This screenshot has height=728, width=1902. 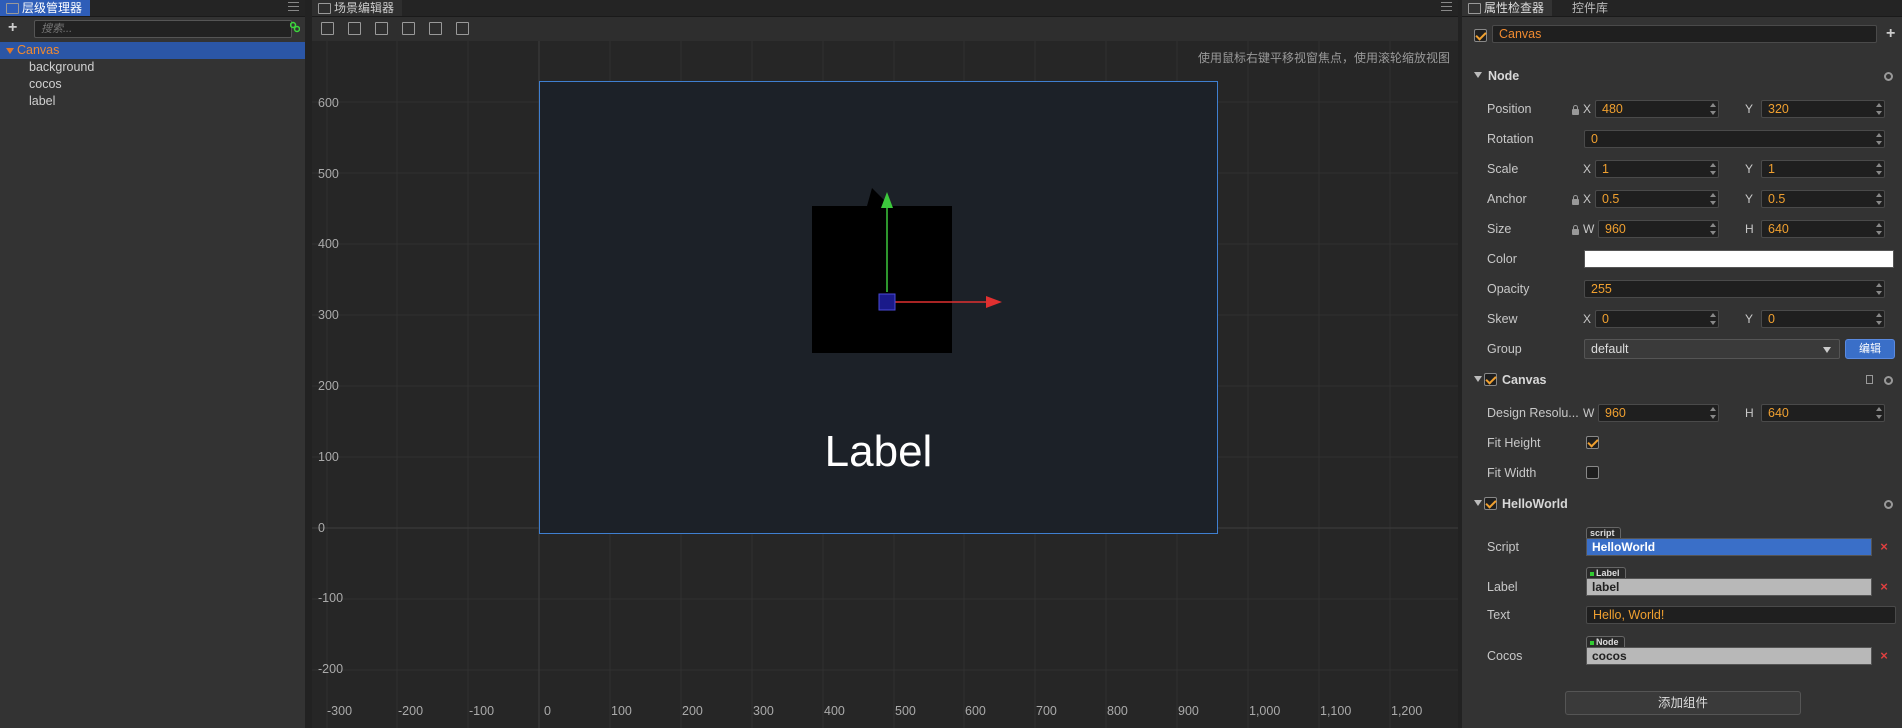 I want to click on fit-width-checkbox, so click(x=1592, y=472).